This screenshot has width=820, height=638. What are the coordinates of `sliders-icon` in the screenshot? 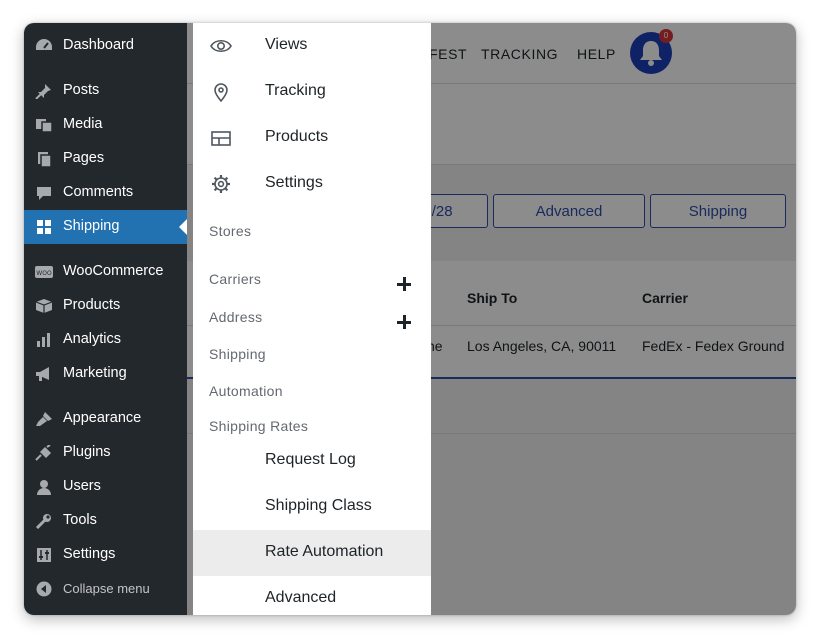 It's located at (44, 555).